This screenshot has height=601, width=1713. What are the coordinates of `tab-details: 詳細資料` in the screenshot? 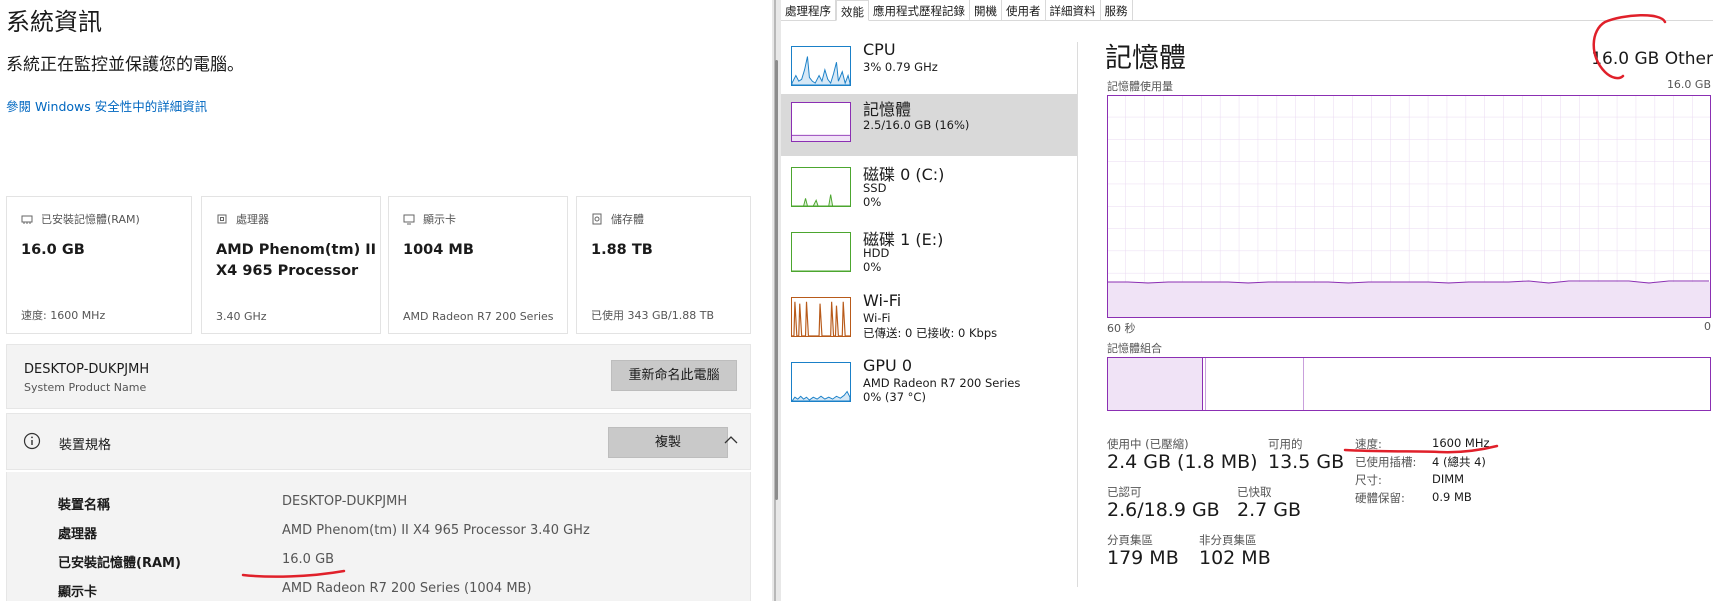 It's located at (1073, 10).